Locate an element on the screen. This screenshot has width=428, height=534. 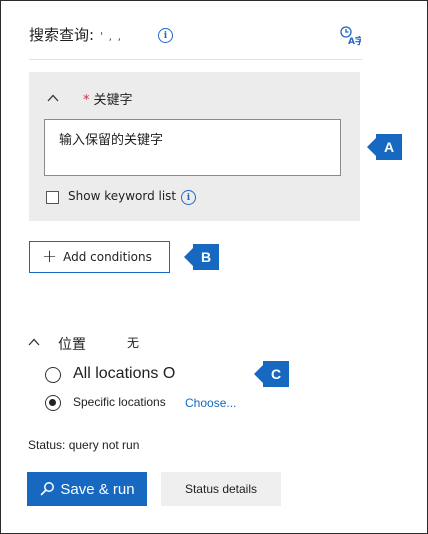
add-conditions-button: + Add conditions is located at coordinates (99, 257).